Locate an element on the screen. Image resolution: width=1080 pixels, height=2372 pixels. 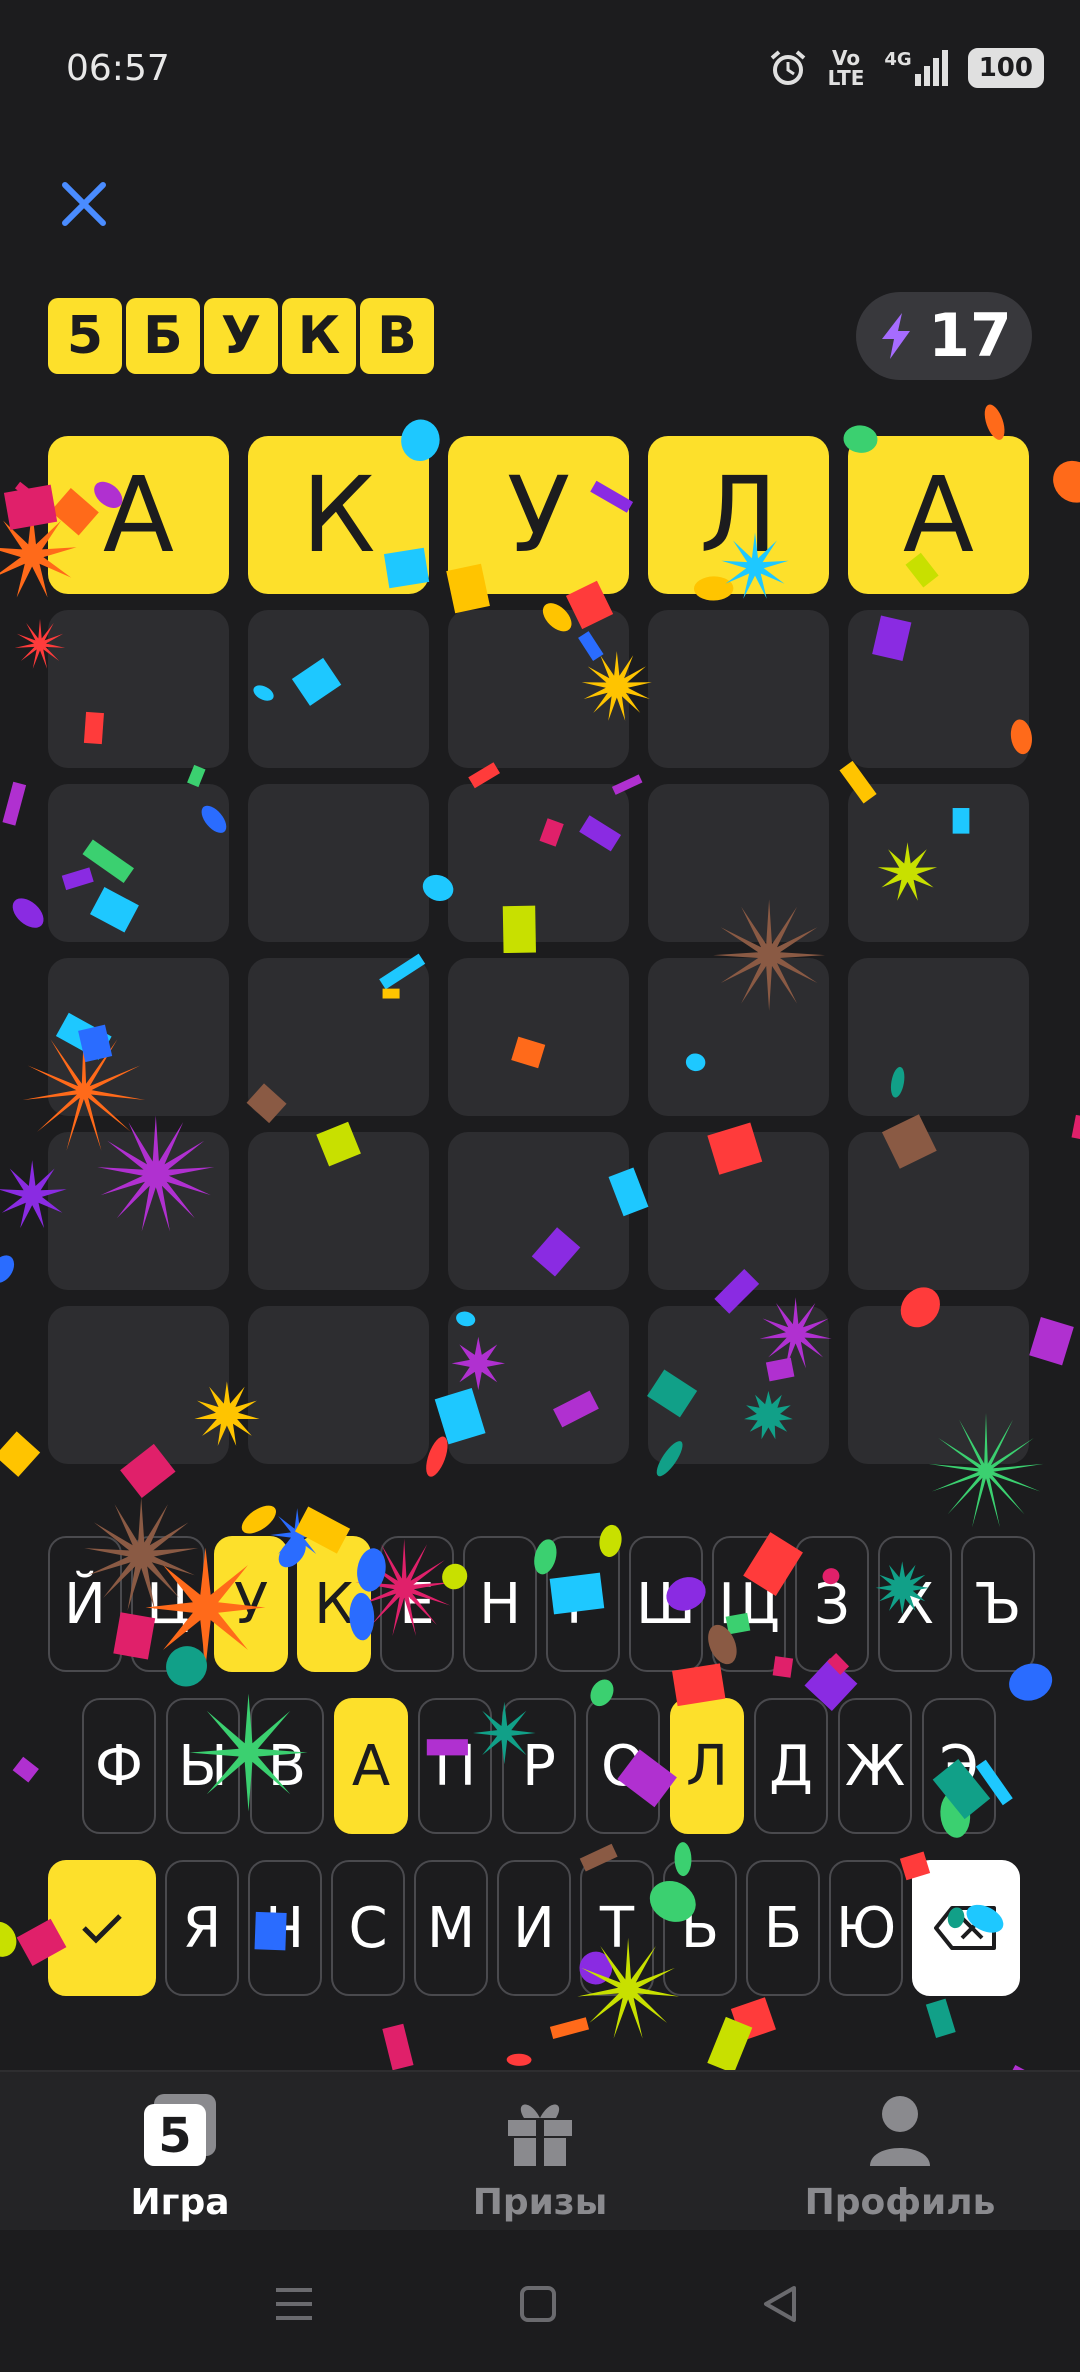
key: О is located at coordinates (623, 1766).